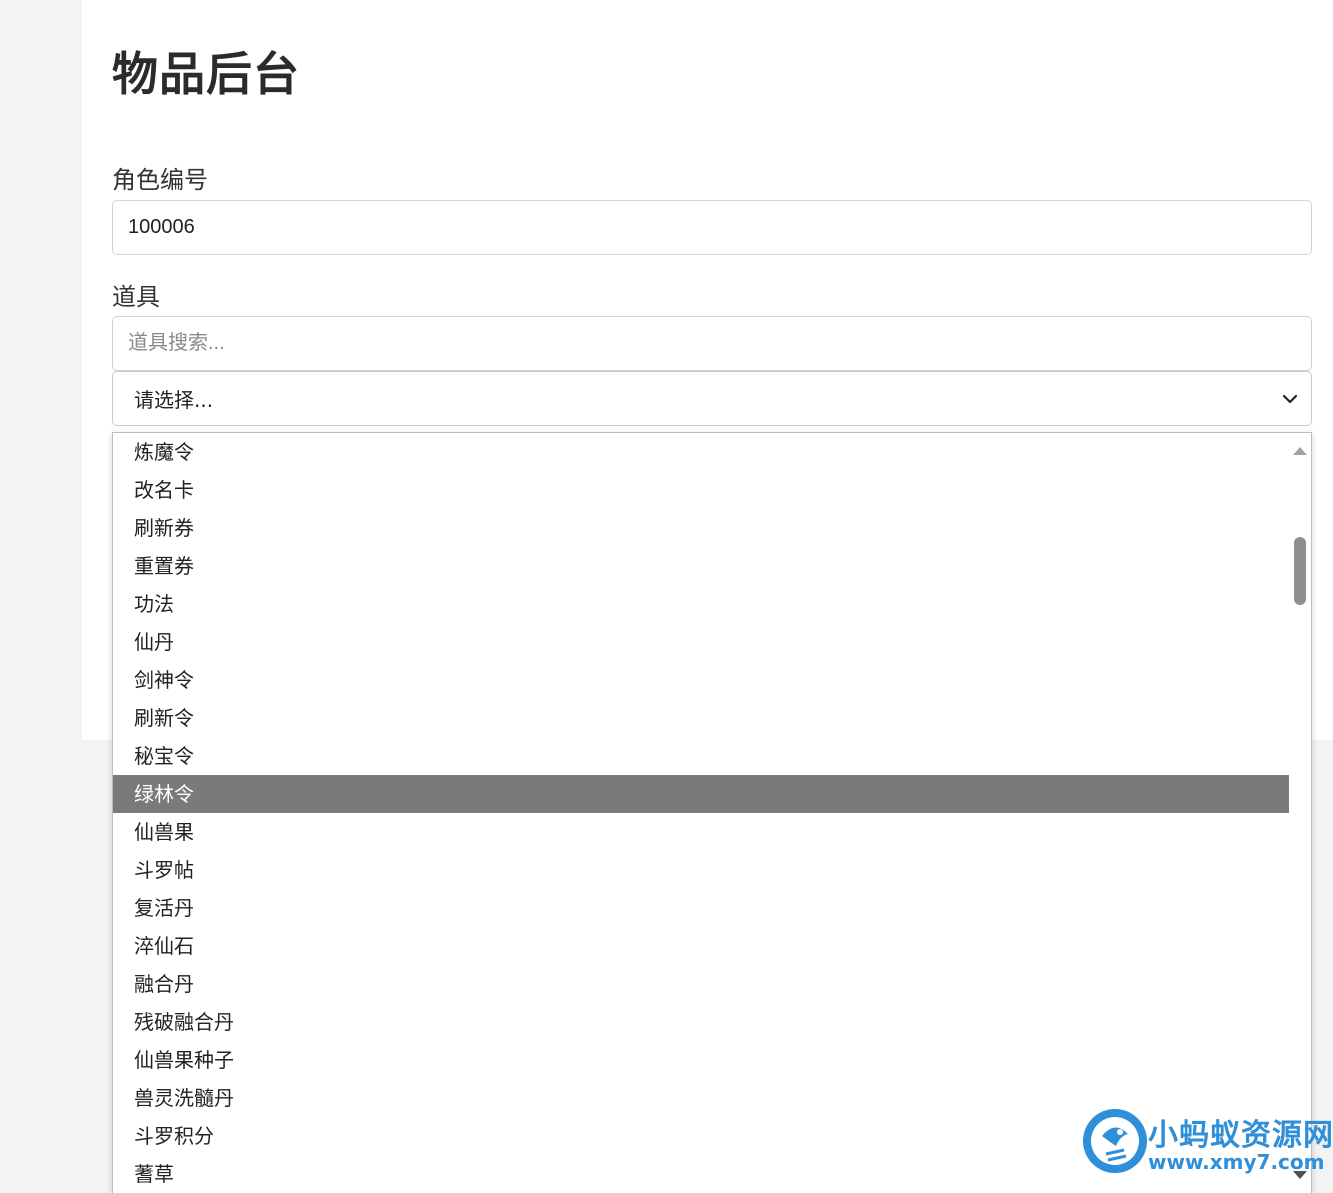 This screenshot has height=1193, width=1333. What do you see at coordinates (701, 984) in the screenshot?
I see `dropdown-option: 融合丹` at bounding box center [701, 984].